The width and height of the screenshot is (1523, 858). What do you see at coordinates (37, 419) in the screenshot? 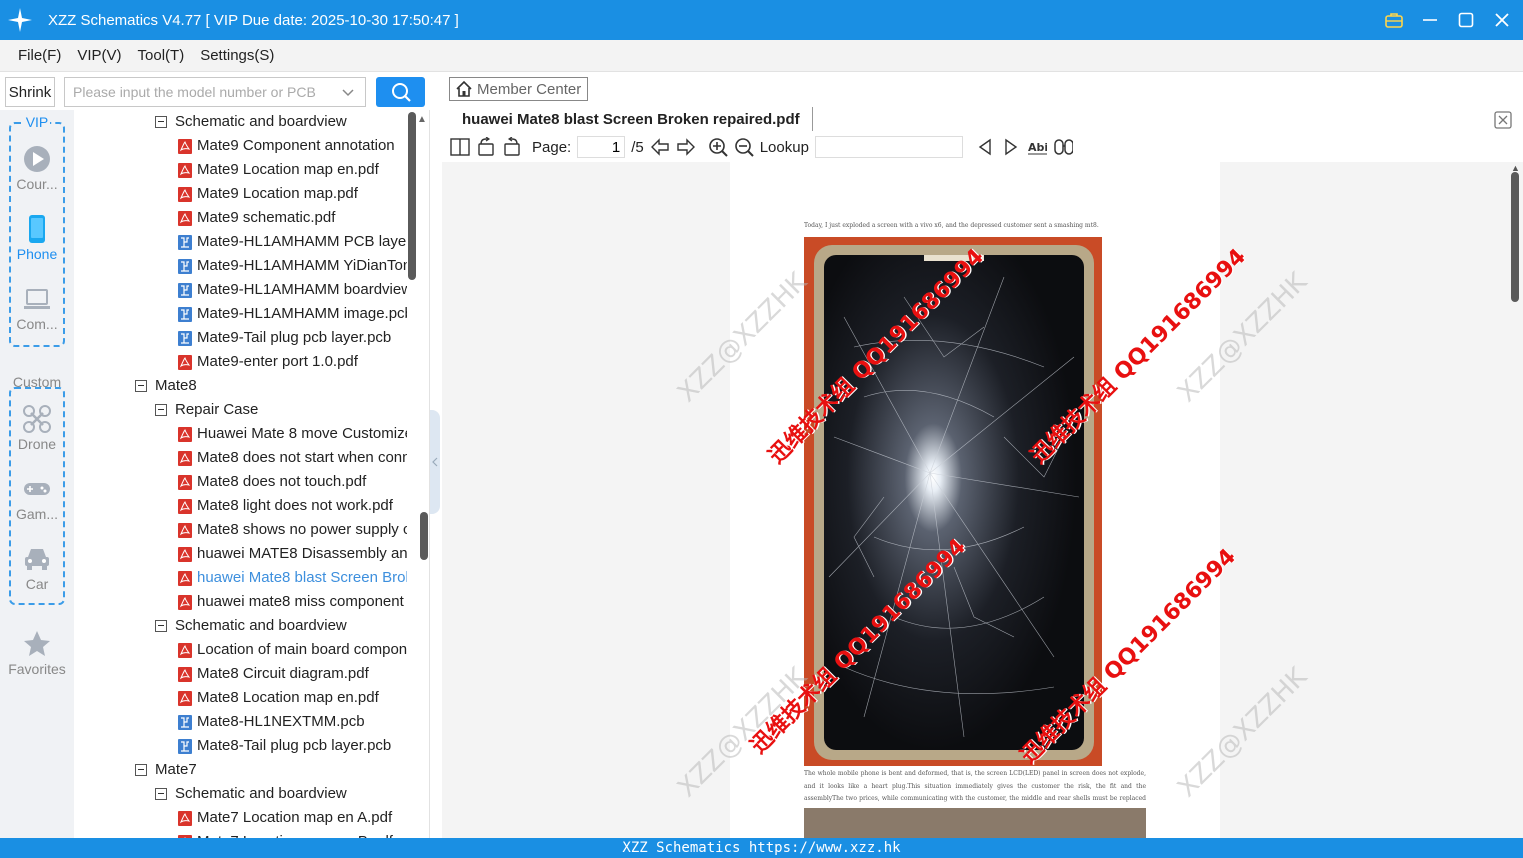
I see `drone-icon` at bounding box center [37, 419].